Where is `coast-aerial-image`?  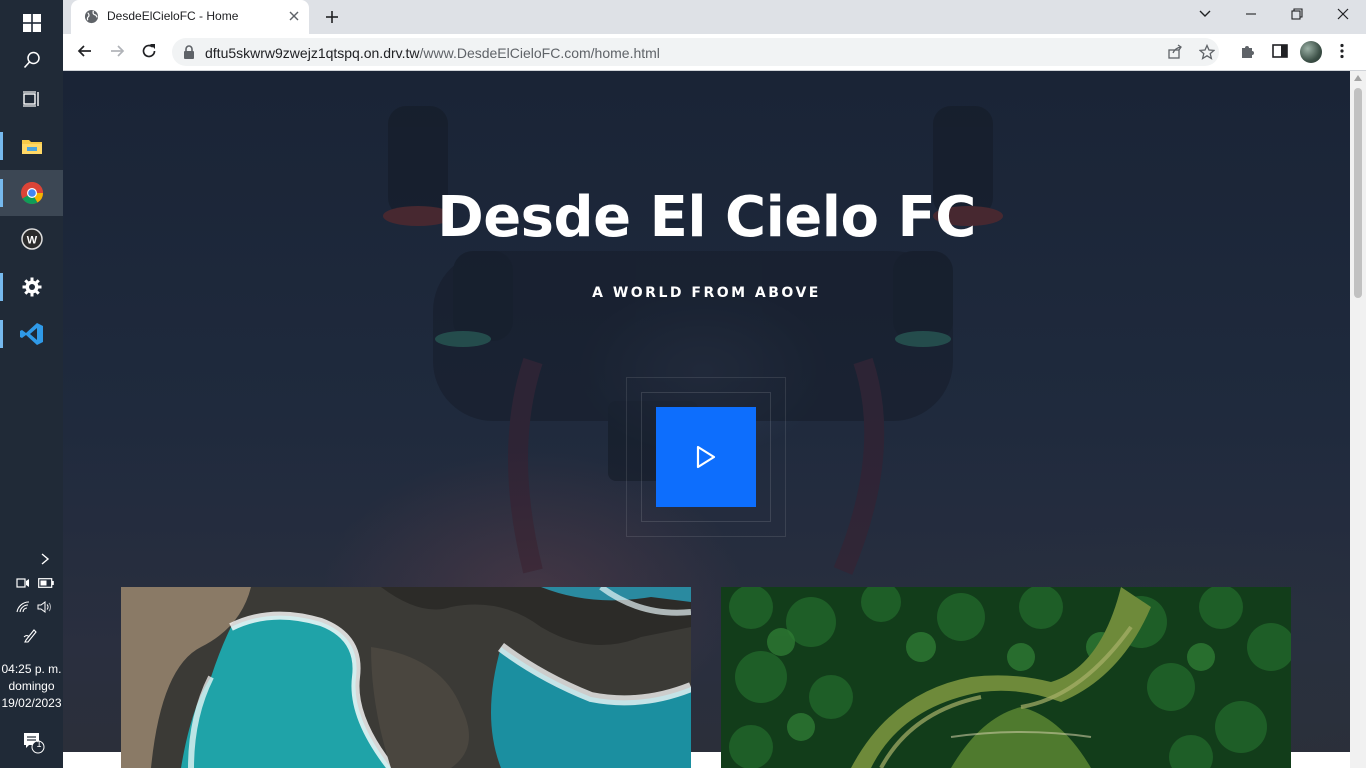 coast-aerial-image is located at coordinates (406, 677).